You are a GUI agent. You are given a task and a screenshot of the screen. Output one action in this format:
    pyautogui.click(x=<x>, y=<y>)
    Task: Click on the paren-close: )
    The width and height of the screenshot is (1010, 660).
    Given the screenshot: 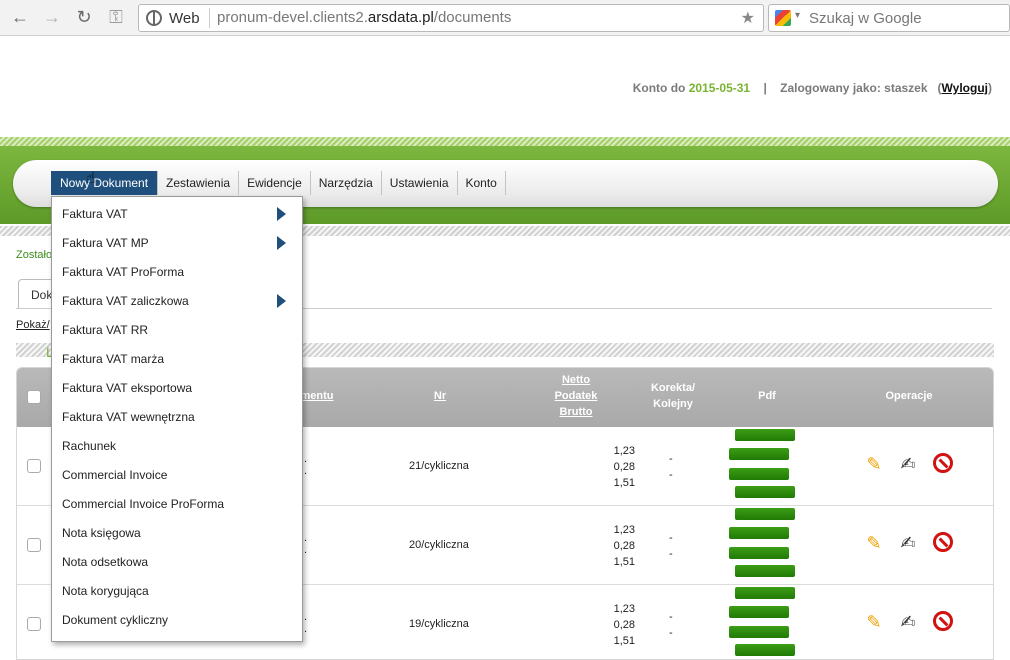 What is the action you would take?
    pyautogui.click(x=990, y=88)
    